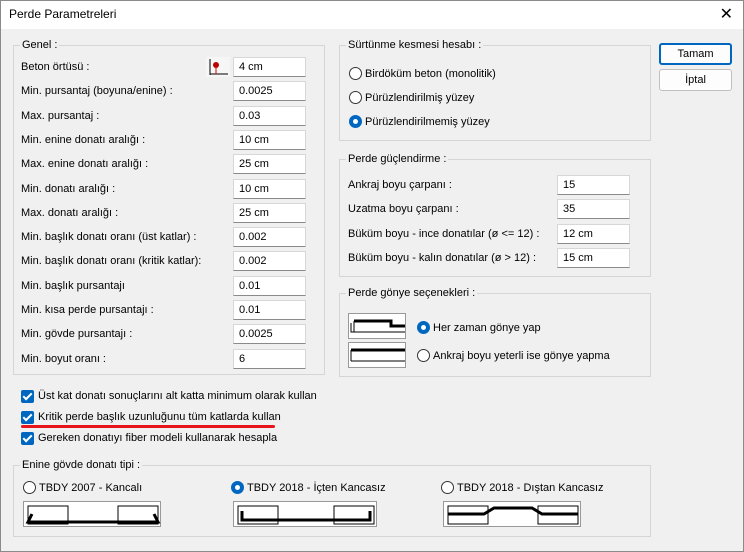 This screenshot has height=552, width=744. I want to click on genel-value-field: 0.03, so click(269, 115).